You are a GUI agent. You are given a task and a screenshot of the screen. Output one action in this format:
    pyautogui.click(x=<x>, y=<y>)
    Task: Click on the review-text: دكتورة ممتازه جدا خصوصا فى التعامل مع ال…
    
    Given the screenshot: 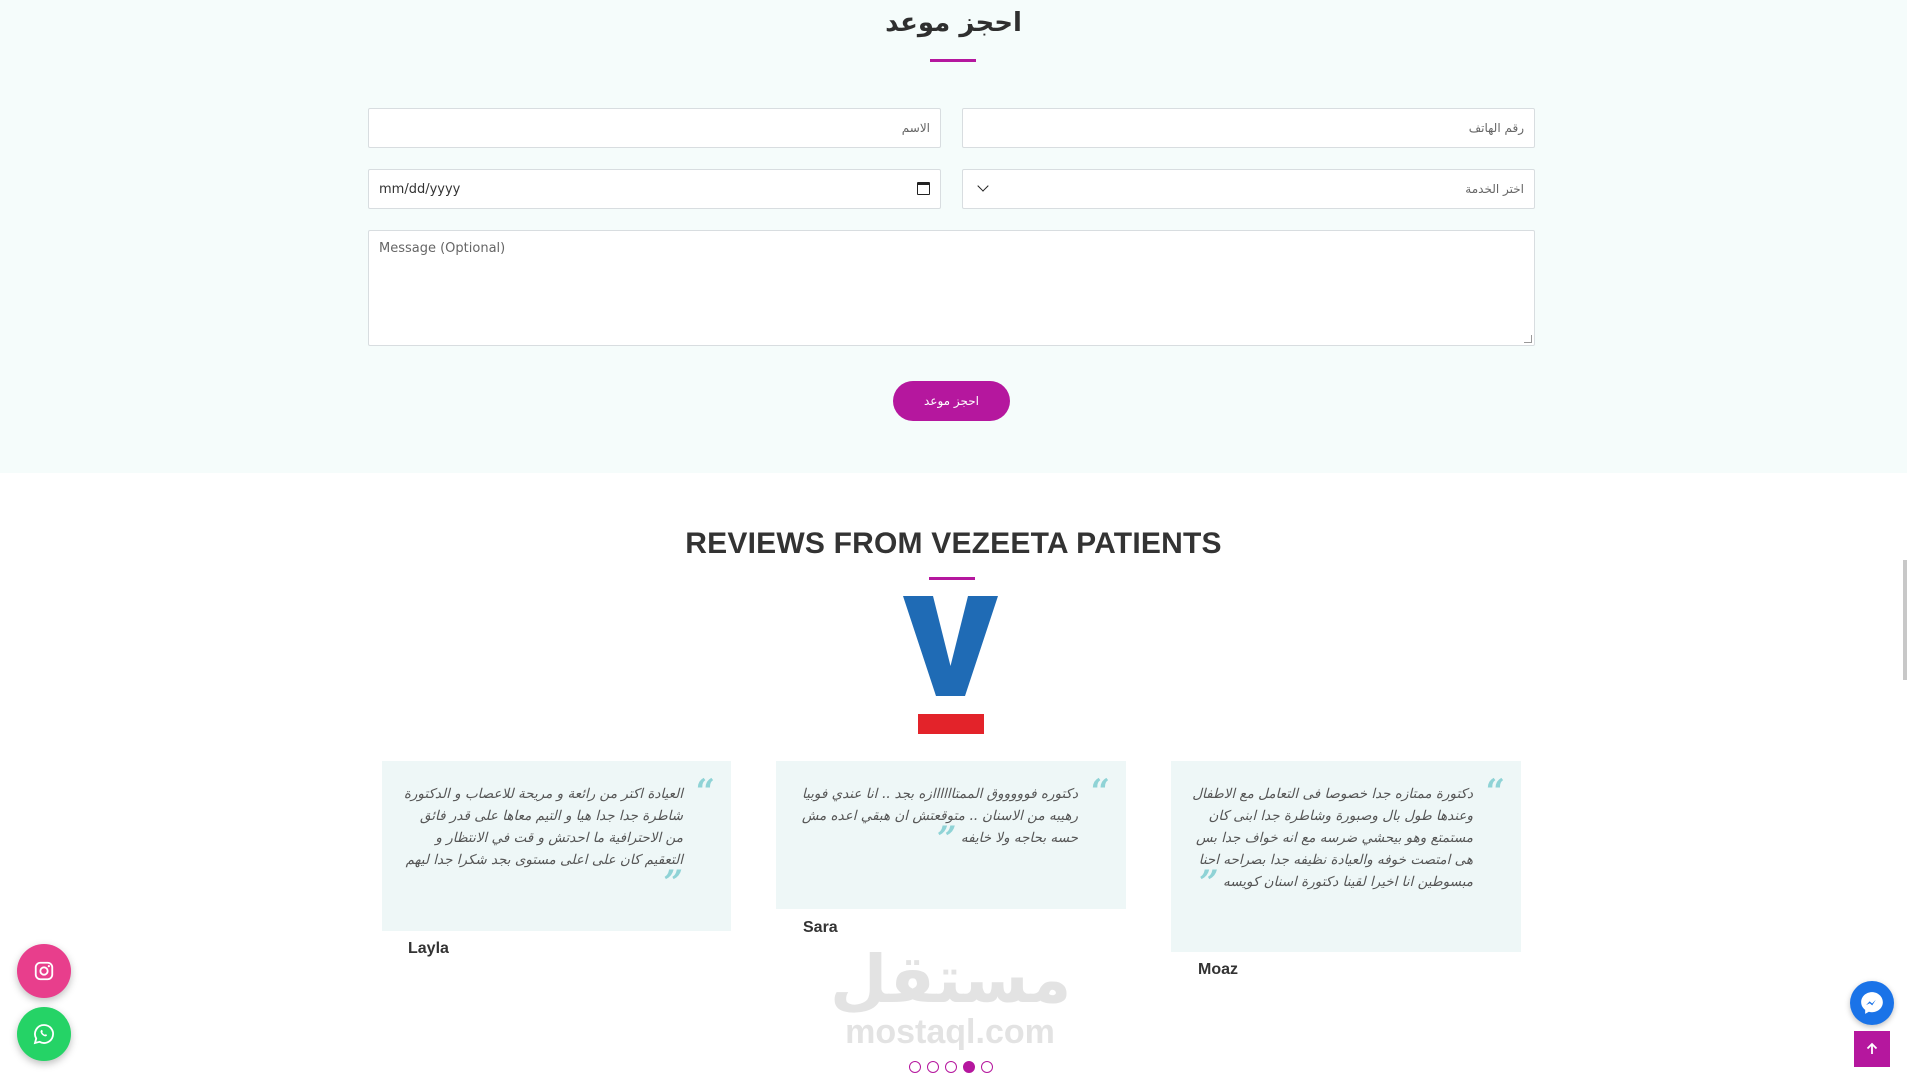 What is the action you would take?
    pyautogui.click(x=1344, y=843)
    